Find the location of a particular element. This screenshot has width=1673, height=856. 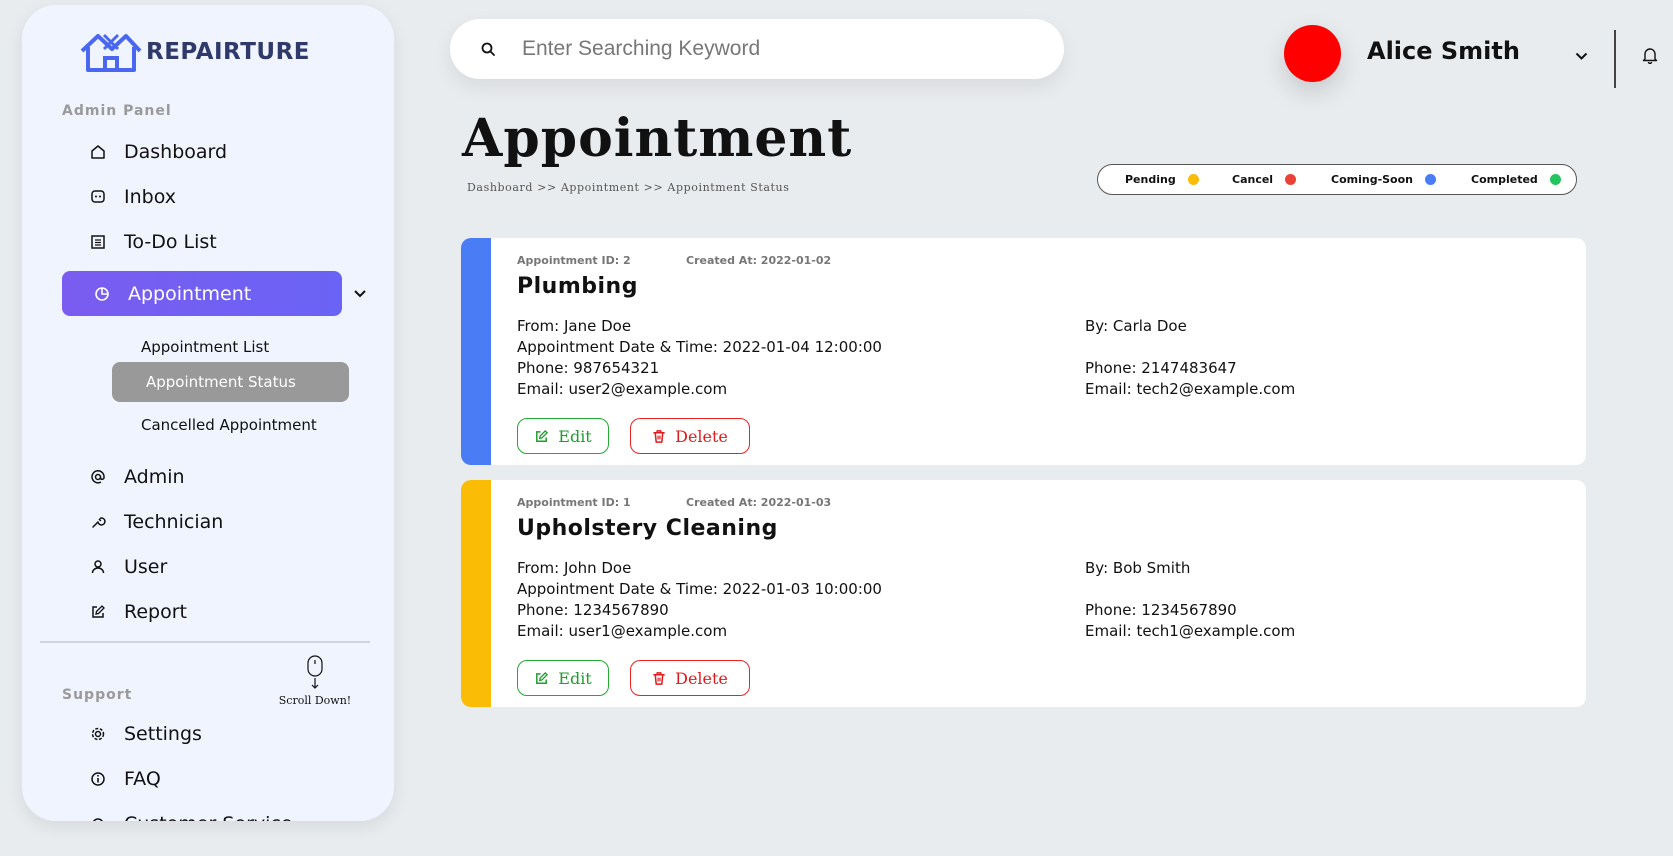

appointment-id: Appointment ID: 1 is located at coordinates (574, 502).